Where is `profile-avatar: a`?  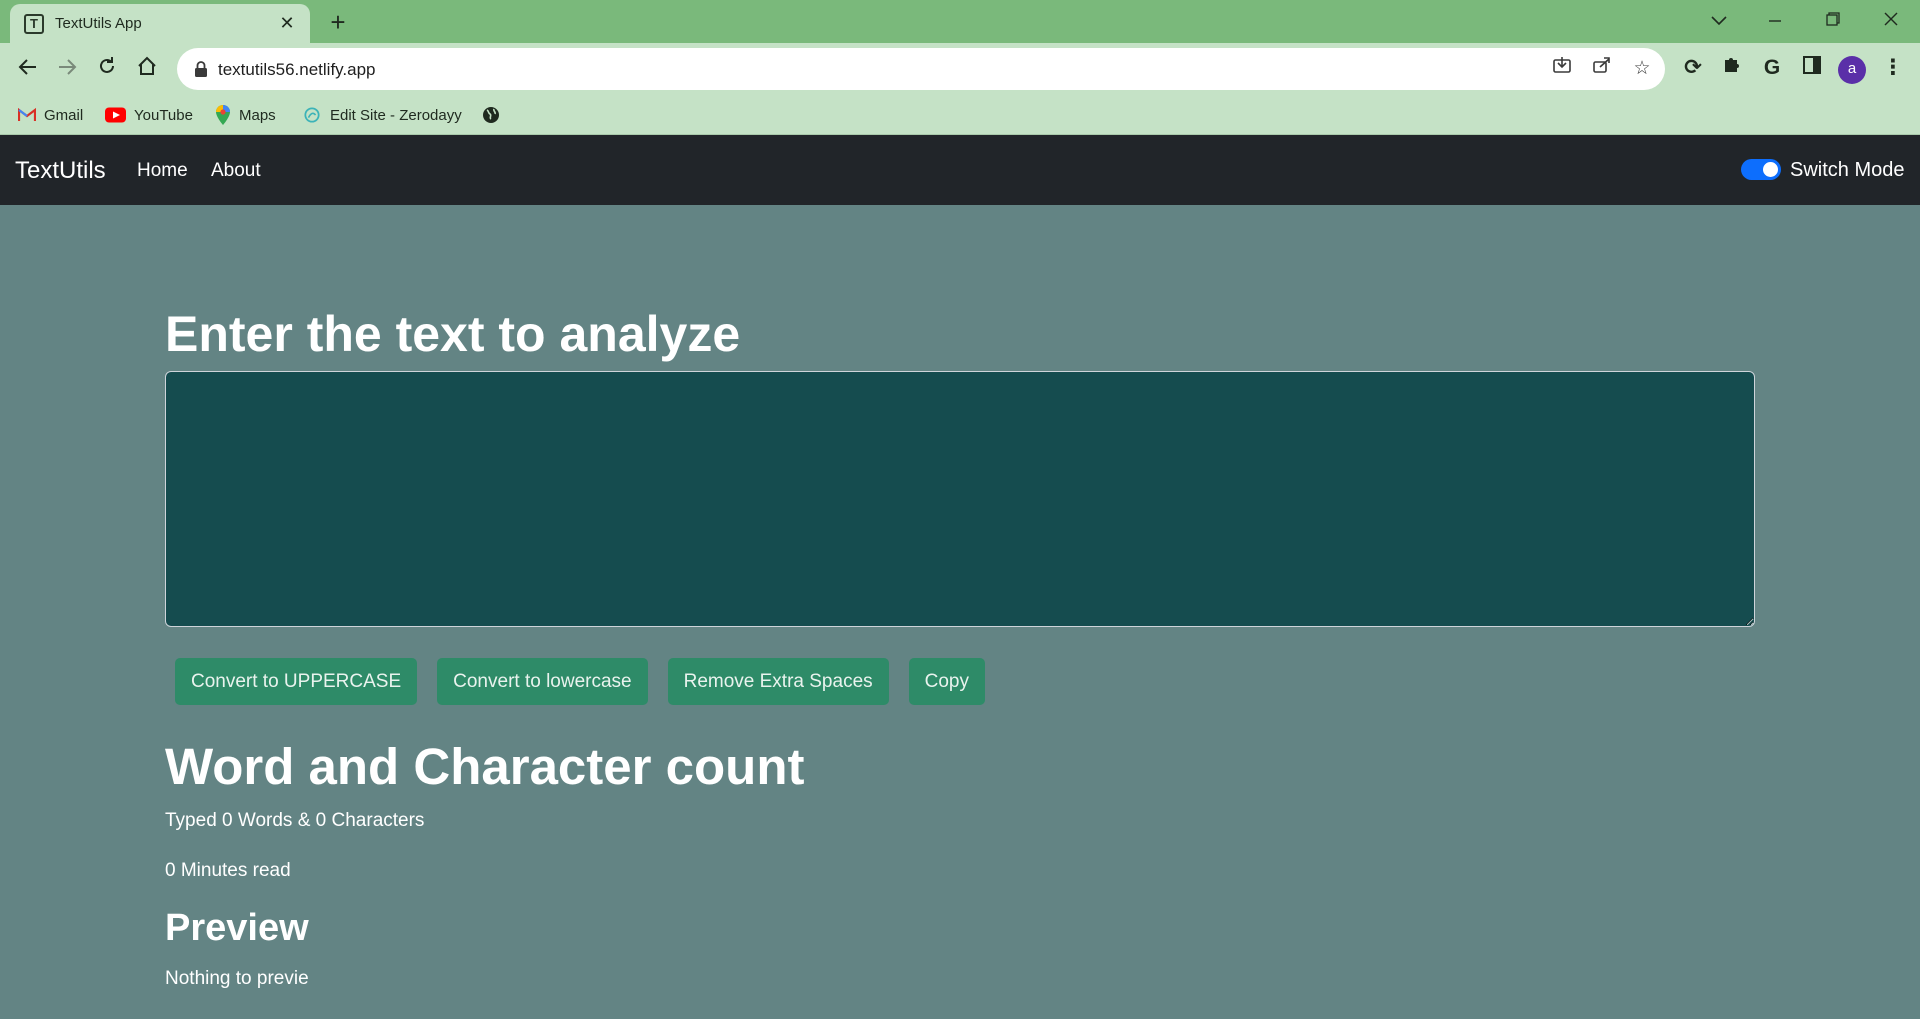
profile-avatar: a is located at coordinates (1852, 70).